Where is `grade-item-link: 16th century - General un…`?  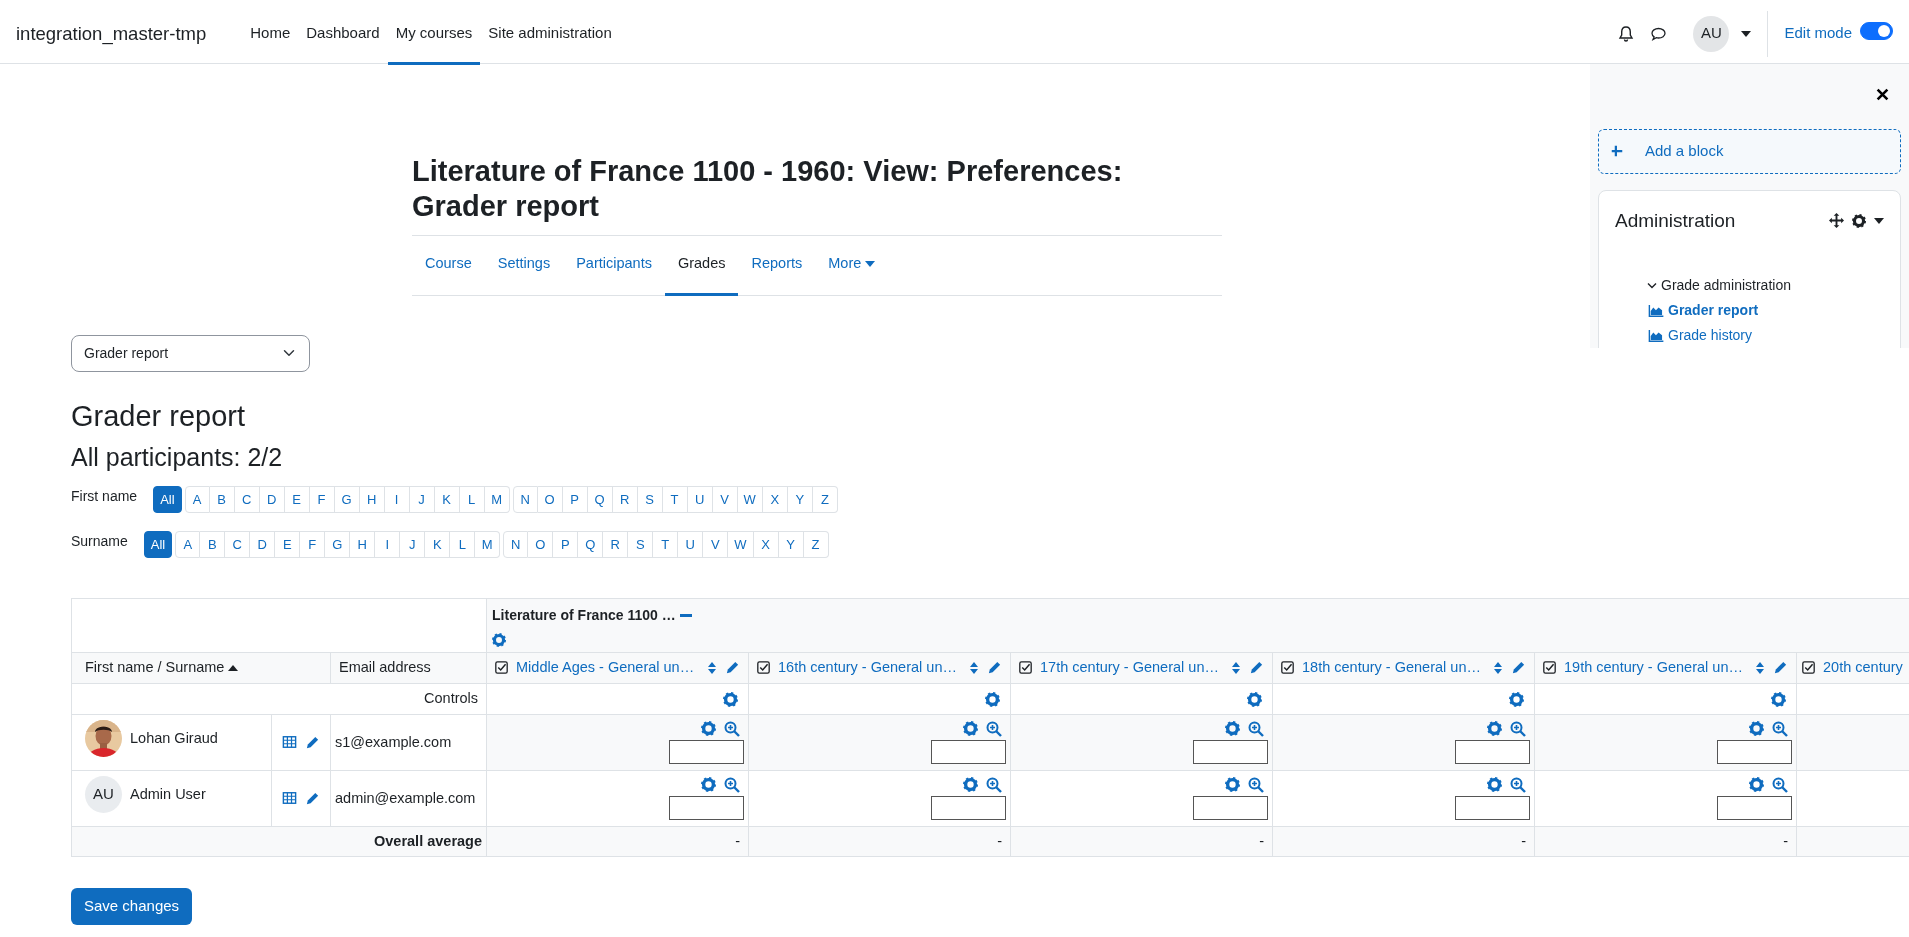
grade-item-link: 16th century - General un… is located at coordinates (867, 668).